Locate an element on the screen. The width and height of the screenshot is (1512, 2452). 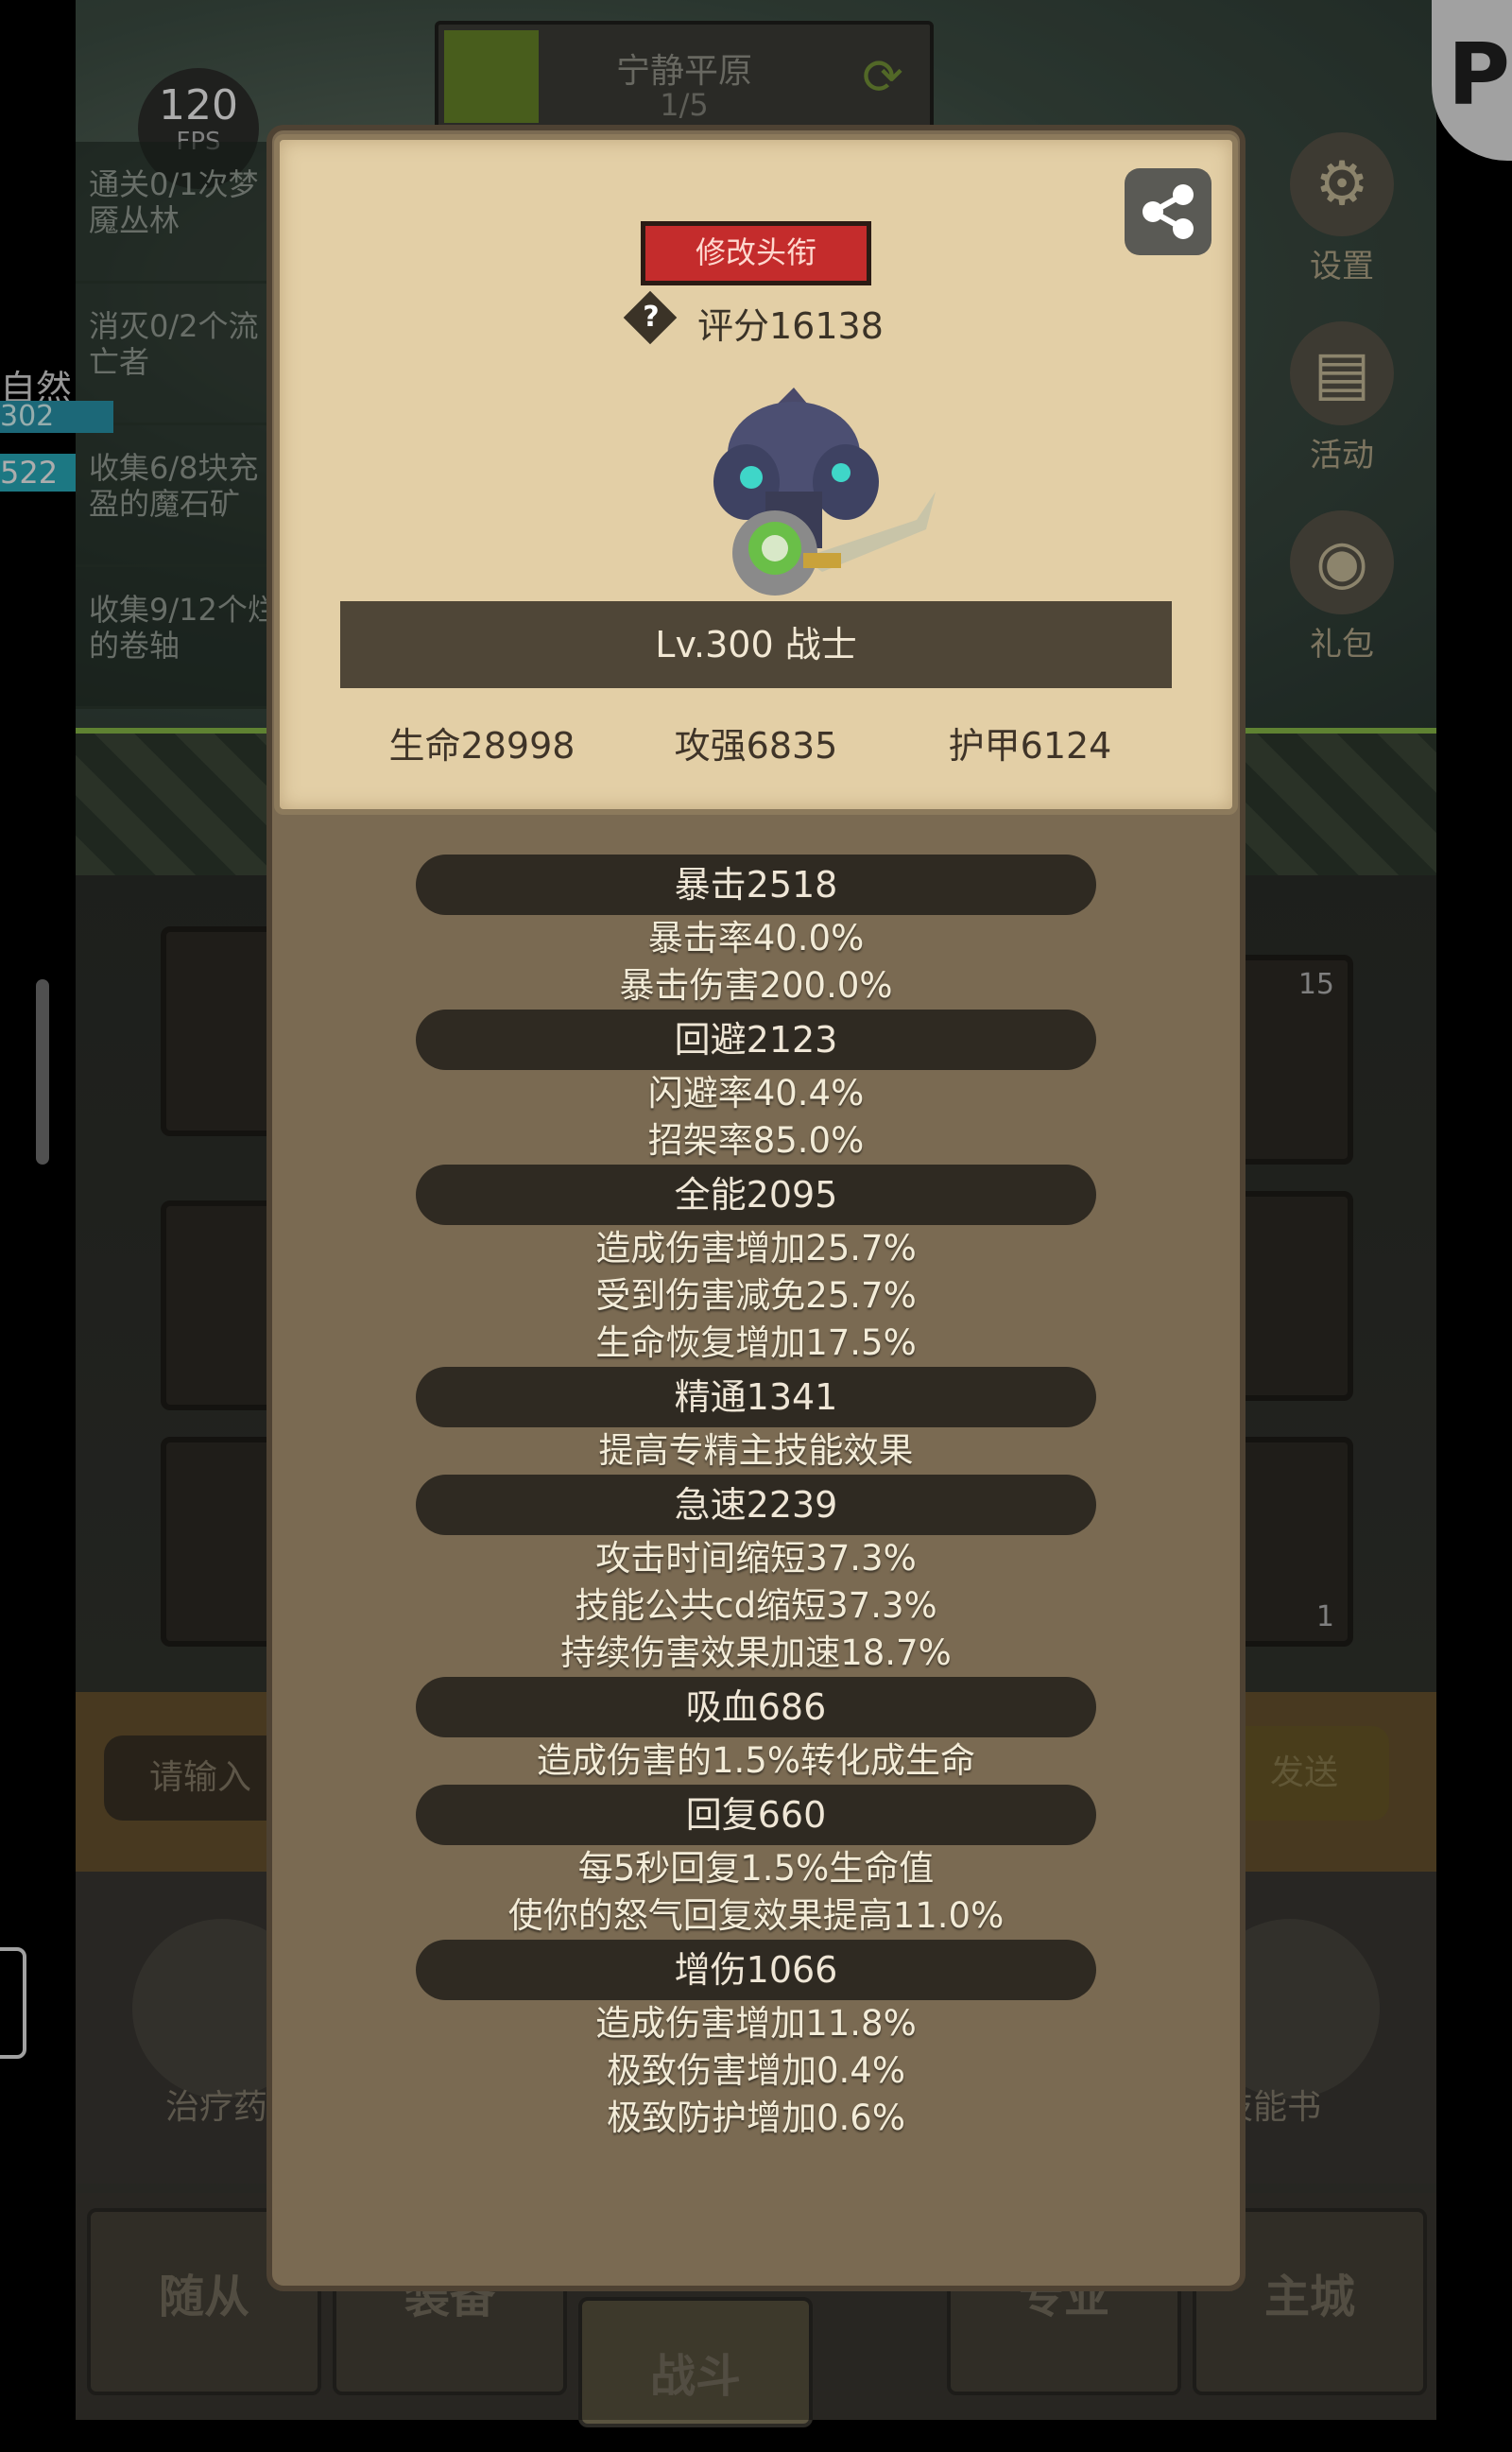
section-header-mastery: 精通1341 is located at coordinates (756, 1397).